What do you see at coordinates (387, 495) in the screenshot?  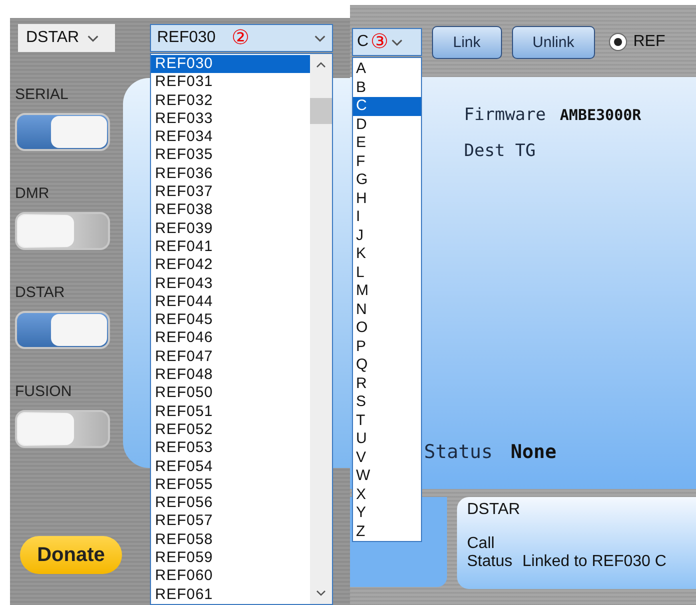 I see `dropdown-item: X` at bounding box center [387, 495].